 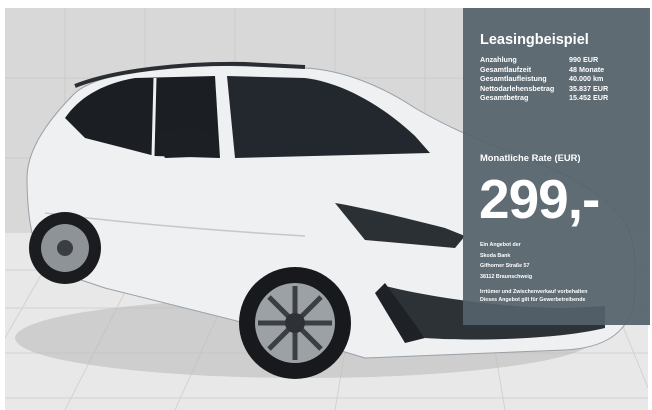 I want to click on term-value: 990 EUR, so click(x=584, y=59).